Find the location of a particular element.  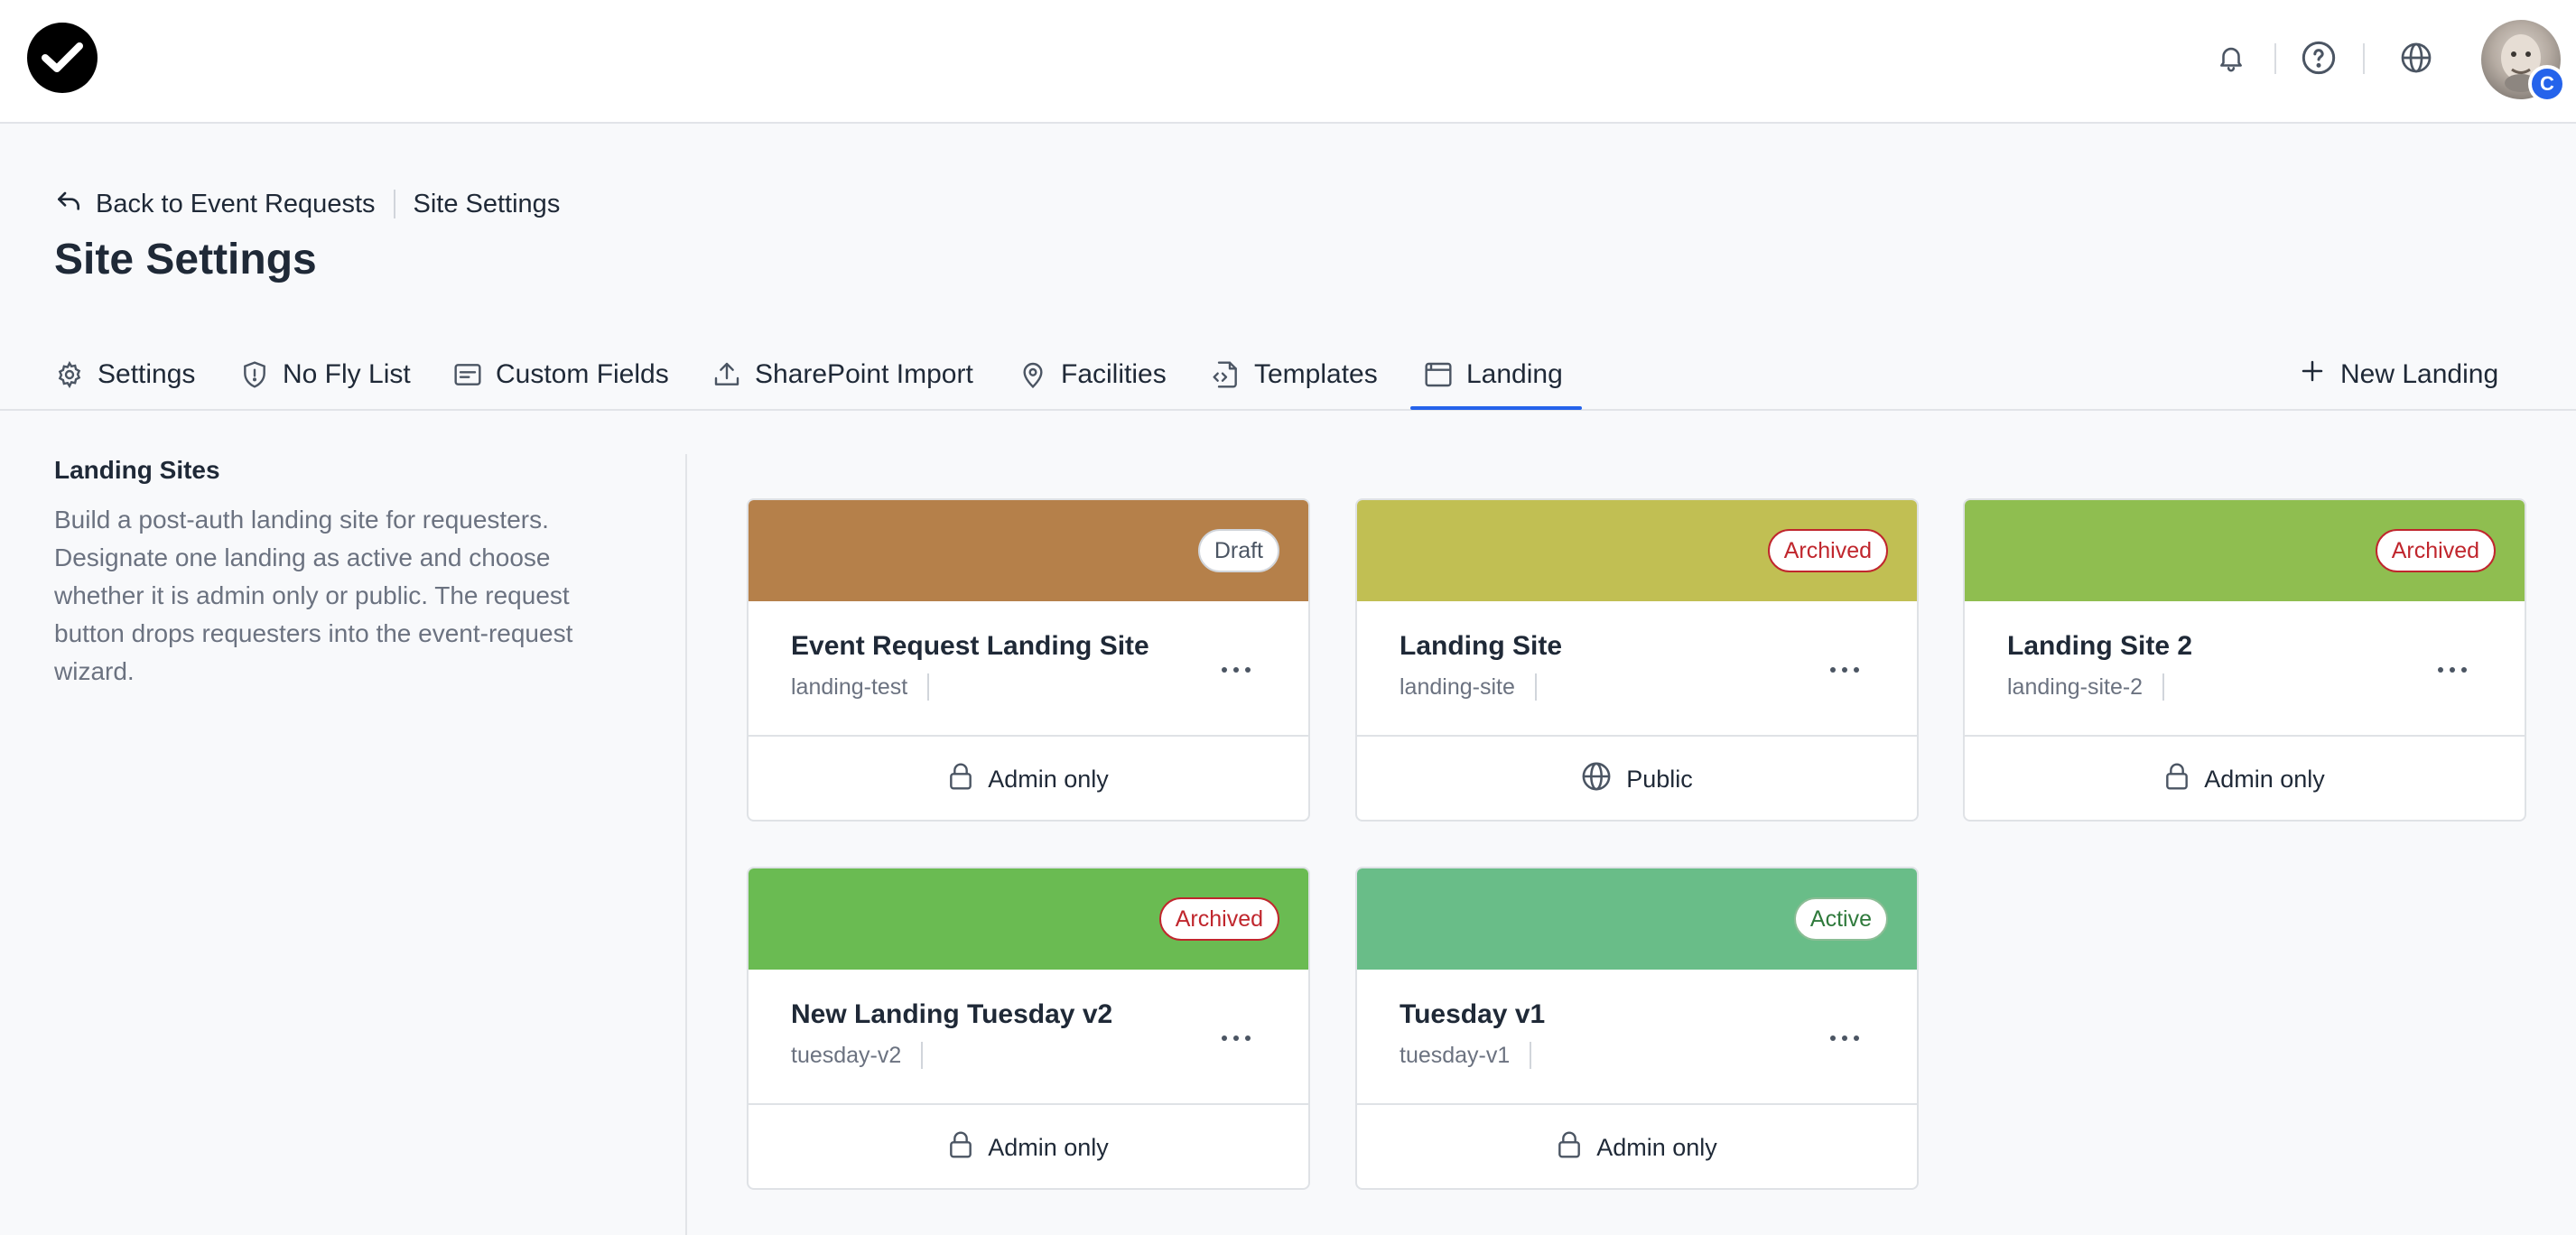

slug-text: landing-site is located at coordinates (1457, 687).